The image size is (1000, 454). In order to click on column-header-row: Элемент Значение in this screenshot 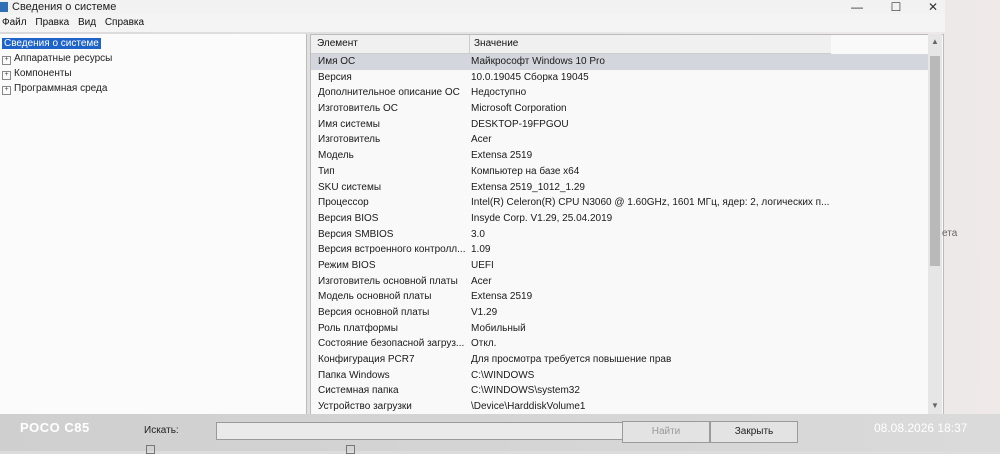, I will do `click(571, 44)`.